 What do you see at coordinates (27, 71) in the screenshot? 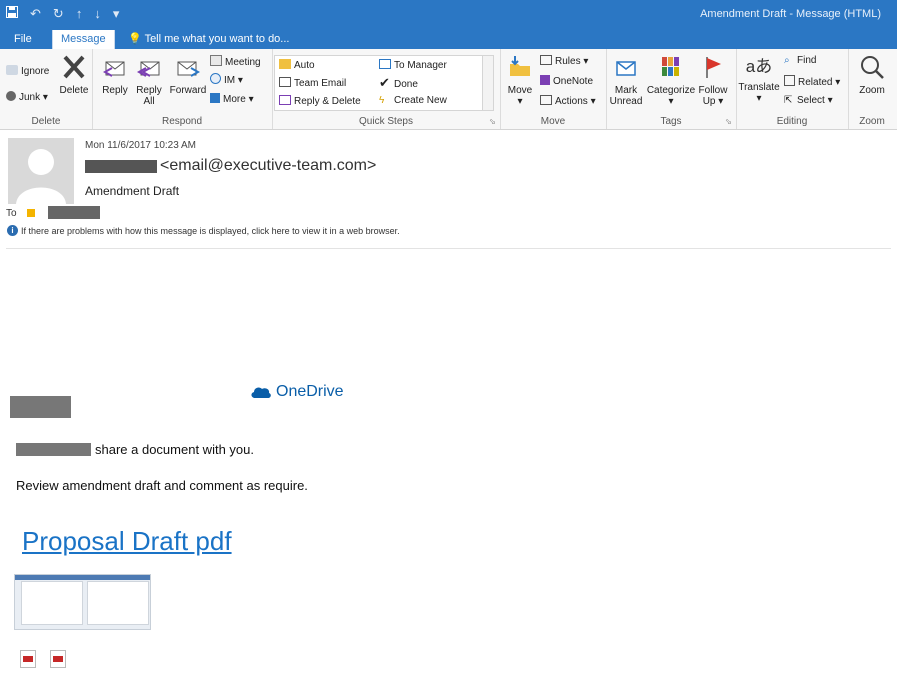
I see `ignore-button: Ignore` at bounding box center [27, 71].